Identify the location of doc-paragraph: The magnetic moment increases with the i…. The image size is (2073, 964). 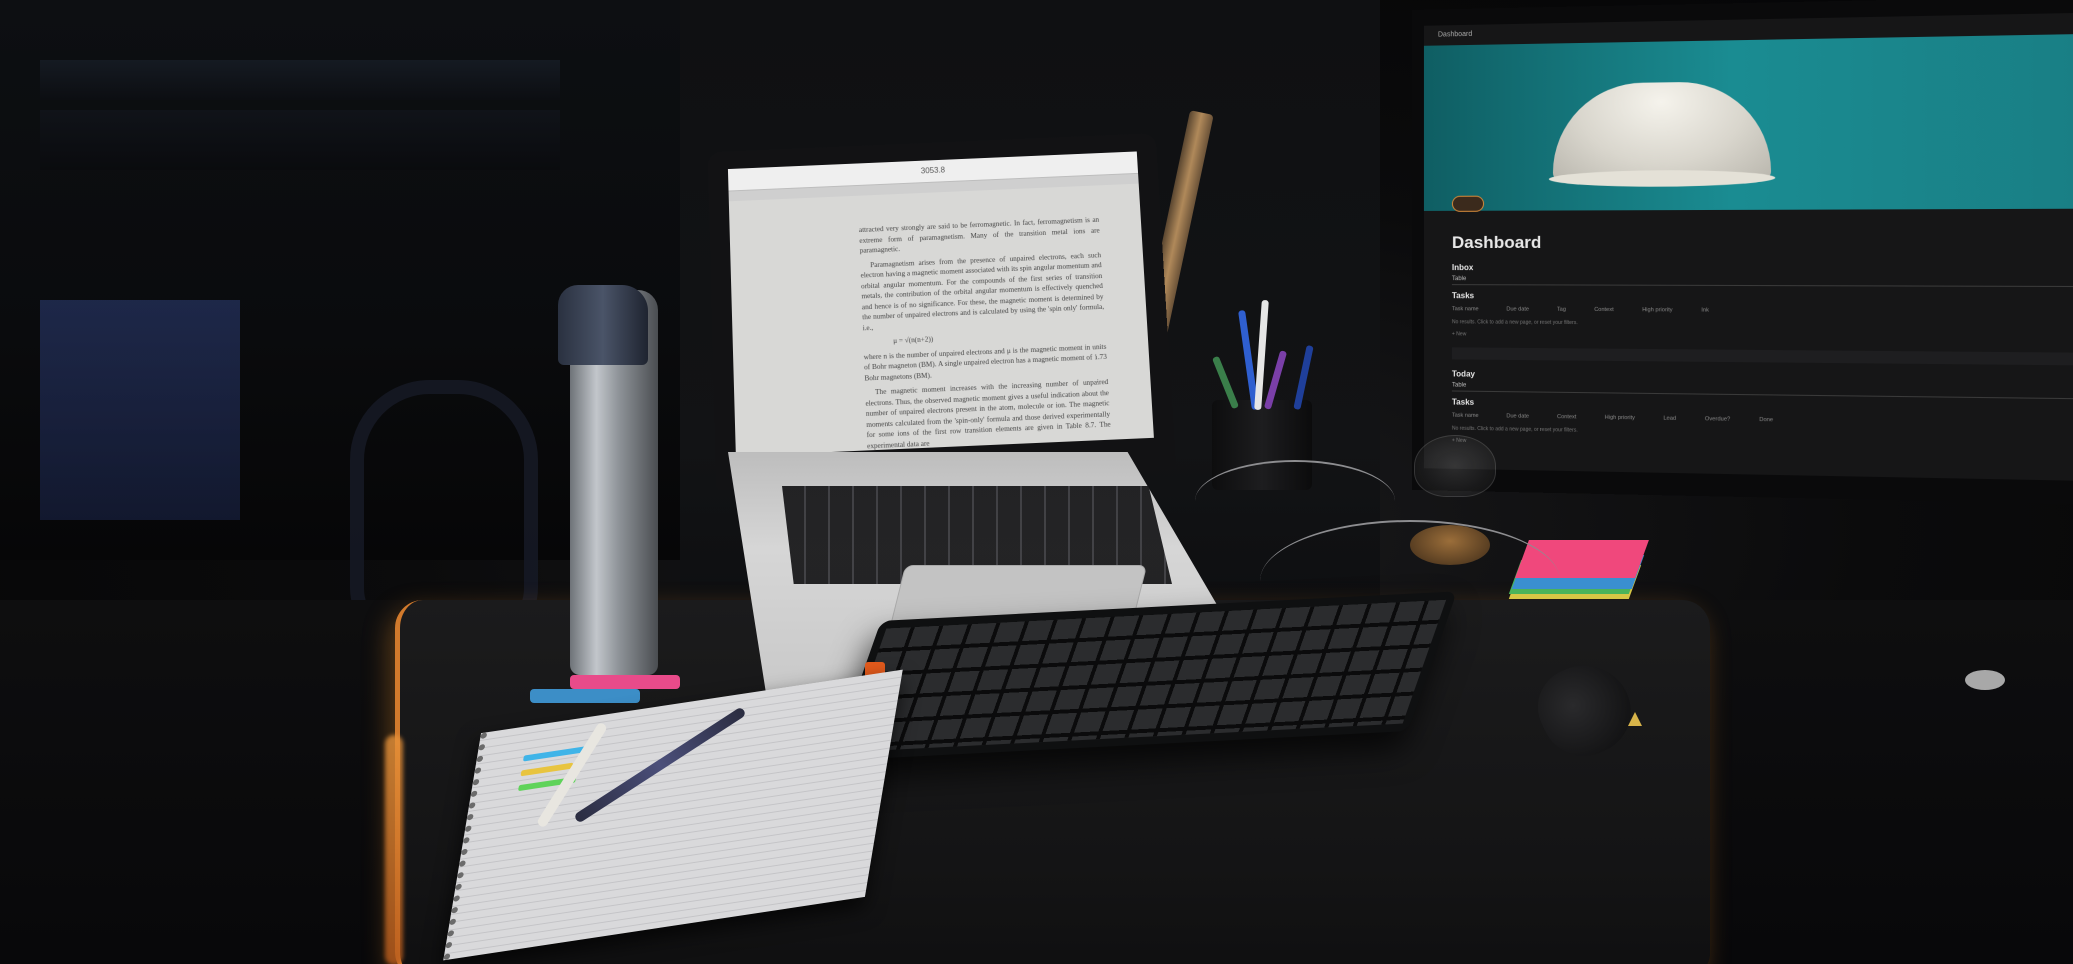
(988, 414).